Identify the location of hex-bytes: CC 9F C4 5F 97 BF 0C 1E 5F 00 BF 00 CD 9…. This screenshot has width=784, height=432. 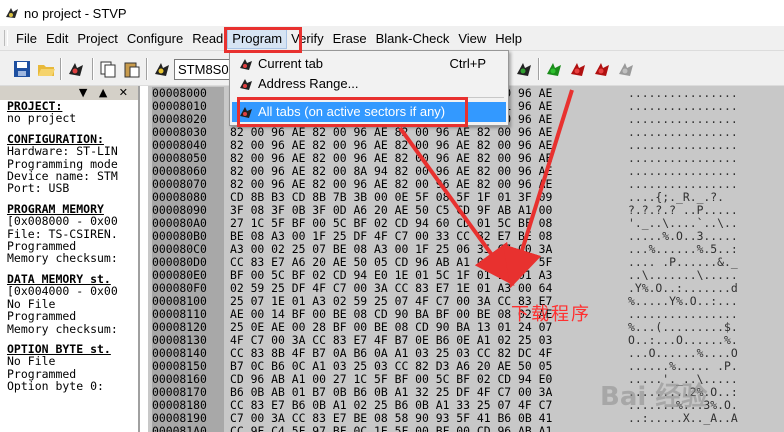
(391, 428).